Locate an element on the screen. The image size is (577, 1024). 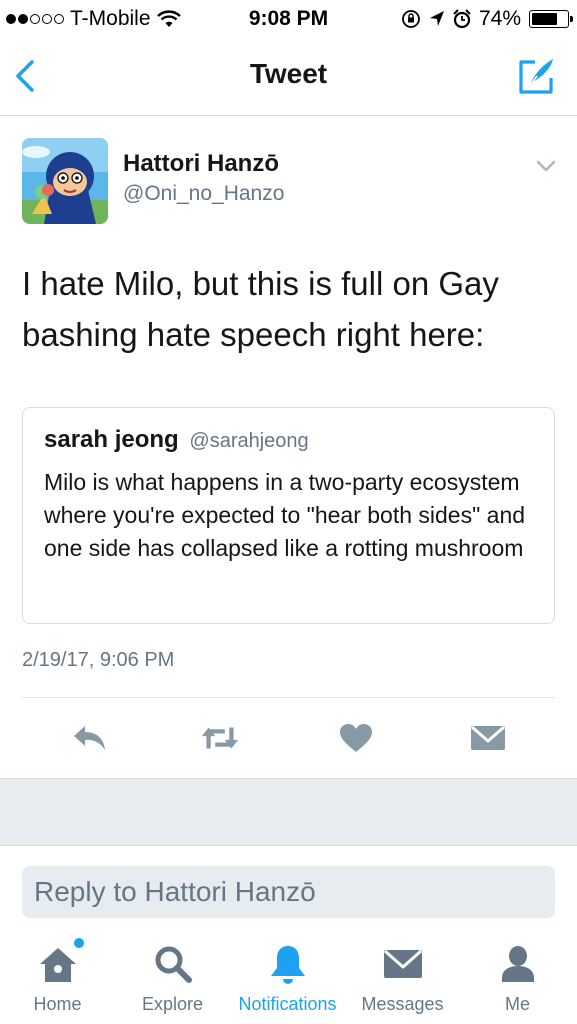
tab-explore: Explore is located at coordinates (172, 978).